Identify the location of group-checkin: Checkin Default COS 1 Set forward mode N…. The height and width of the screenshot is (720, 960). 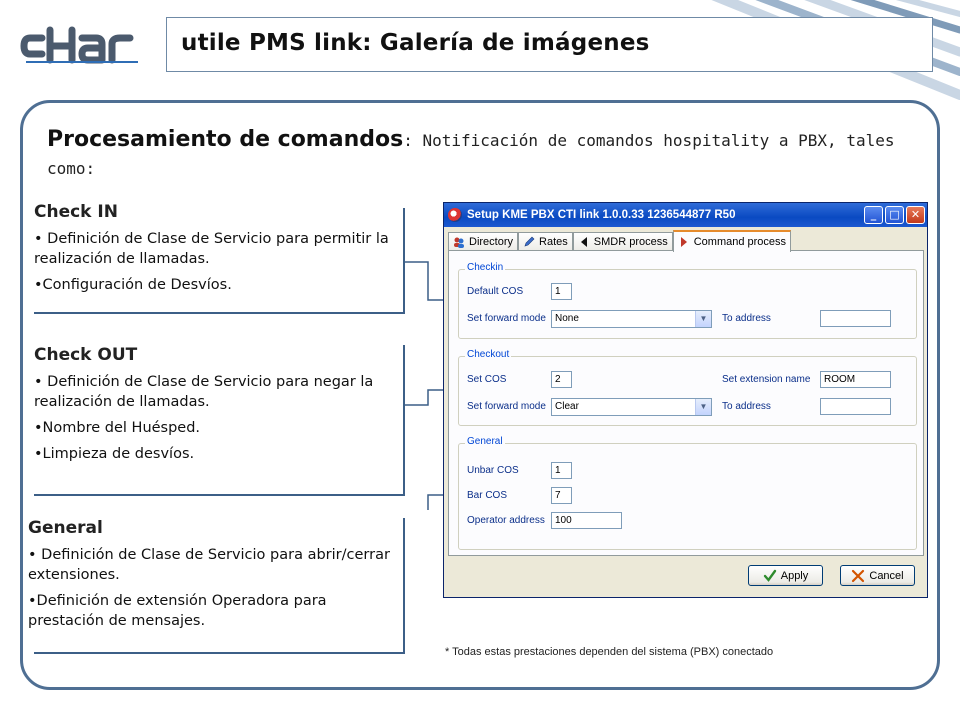
(687, 300).